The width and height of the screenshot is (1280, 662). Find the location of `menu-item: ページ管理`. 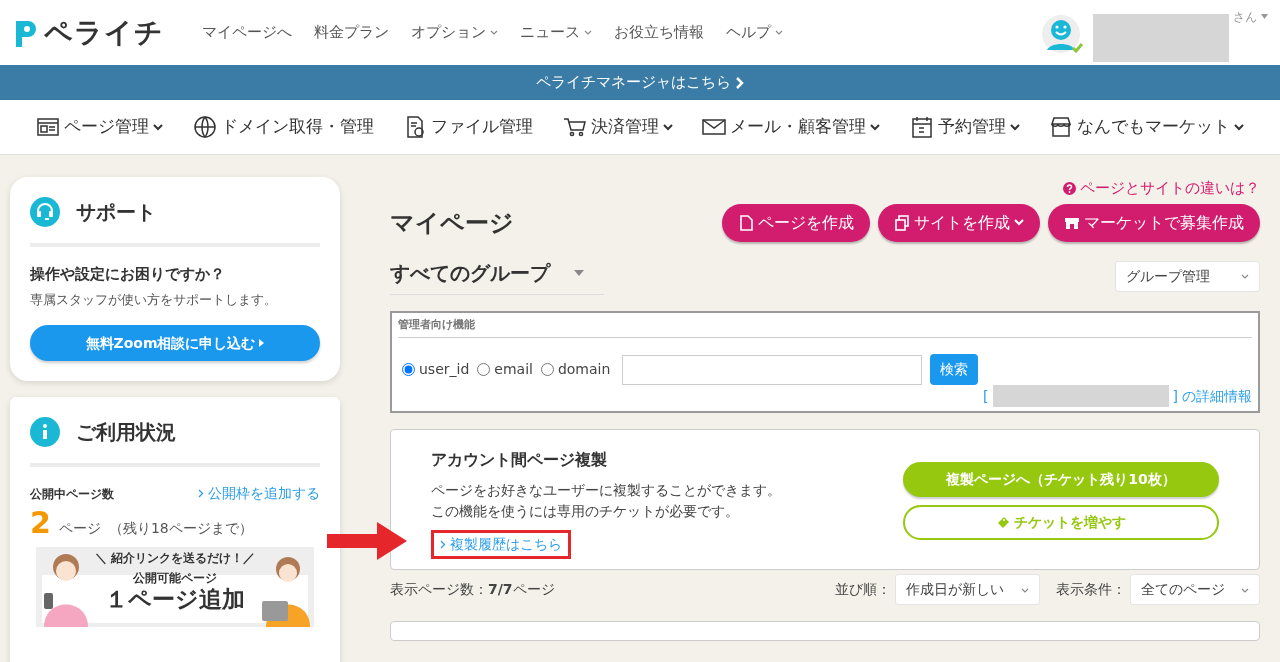

menu-item: ページ管理 is located at coordinates (99, 127).